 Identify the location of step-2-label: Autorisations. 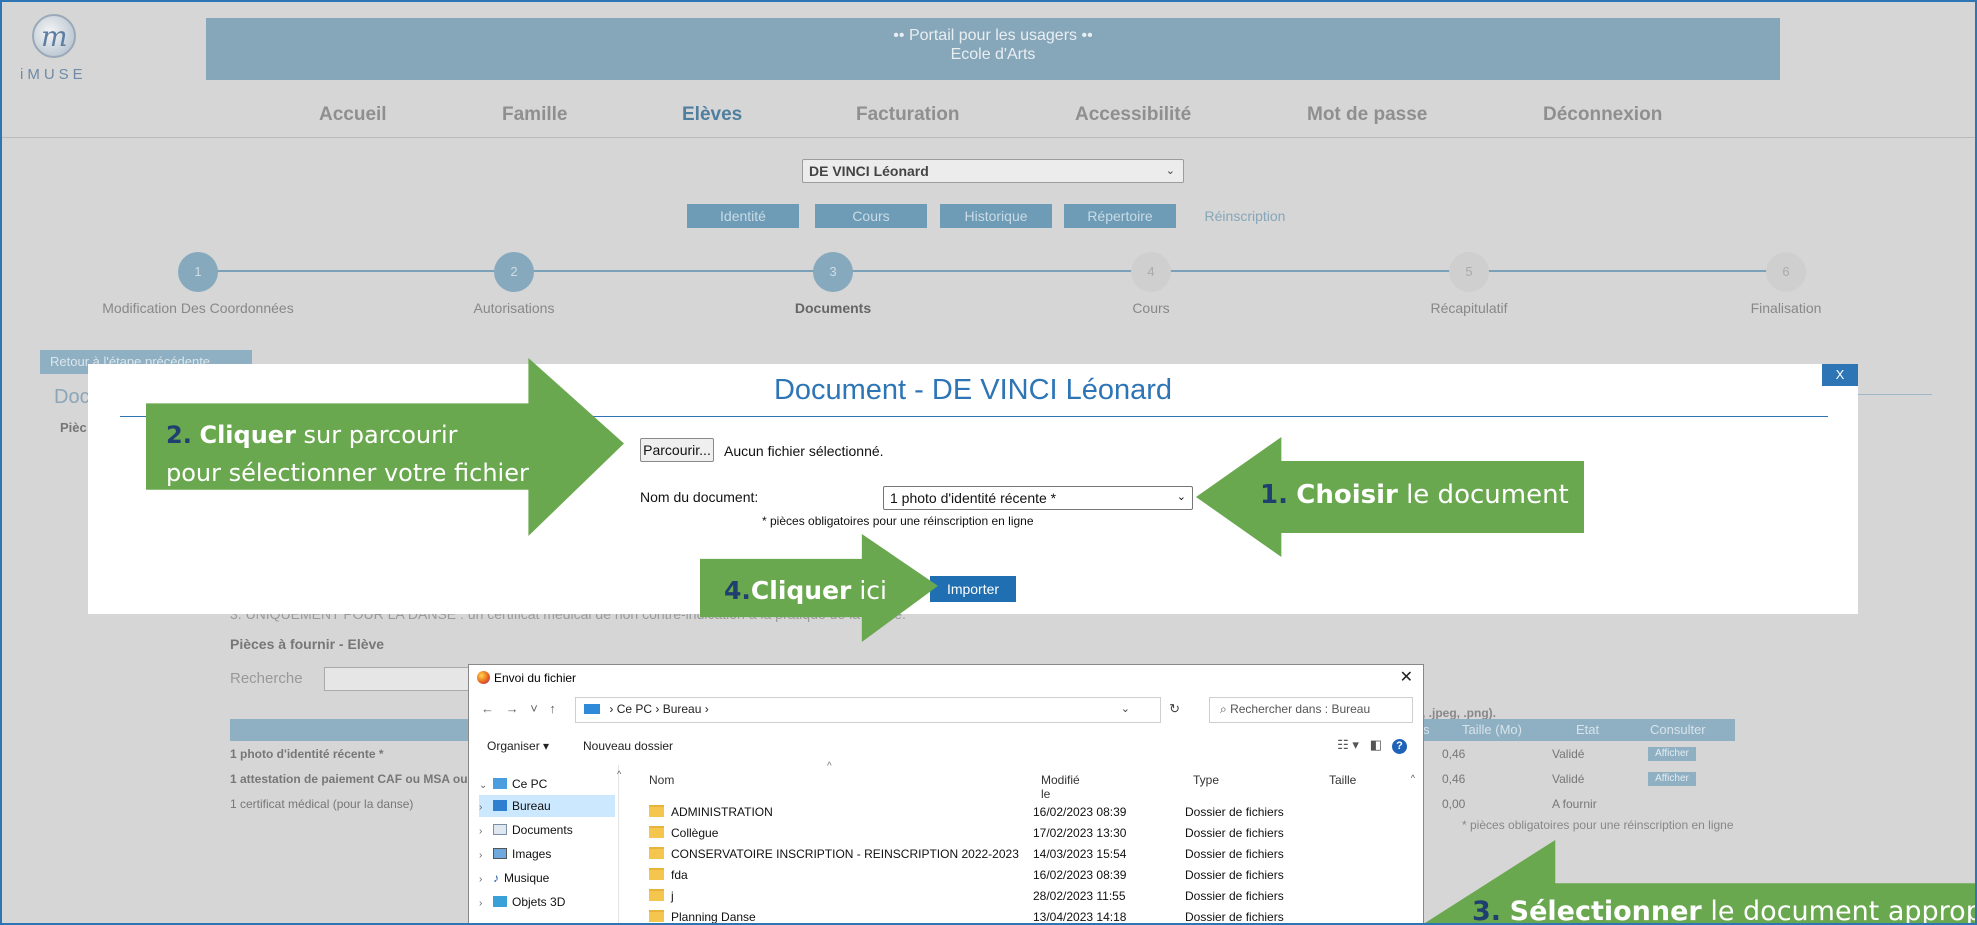
(514, 308).